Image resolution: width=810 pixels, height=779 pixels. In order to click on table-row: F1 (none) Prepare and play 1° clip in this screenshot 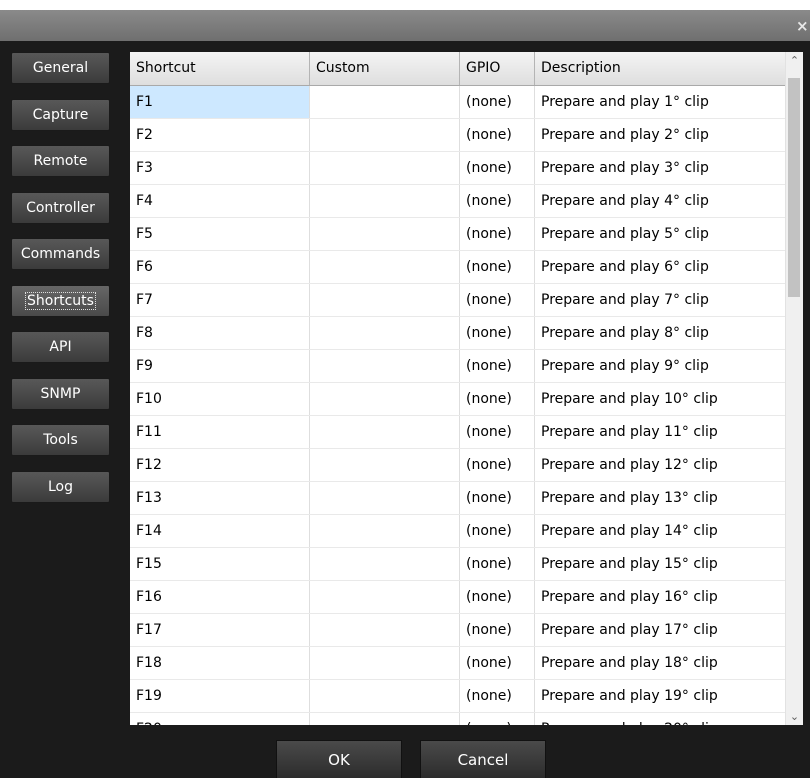, I will do `click(457, 102)`.